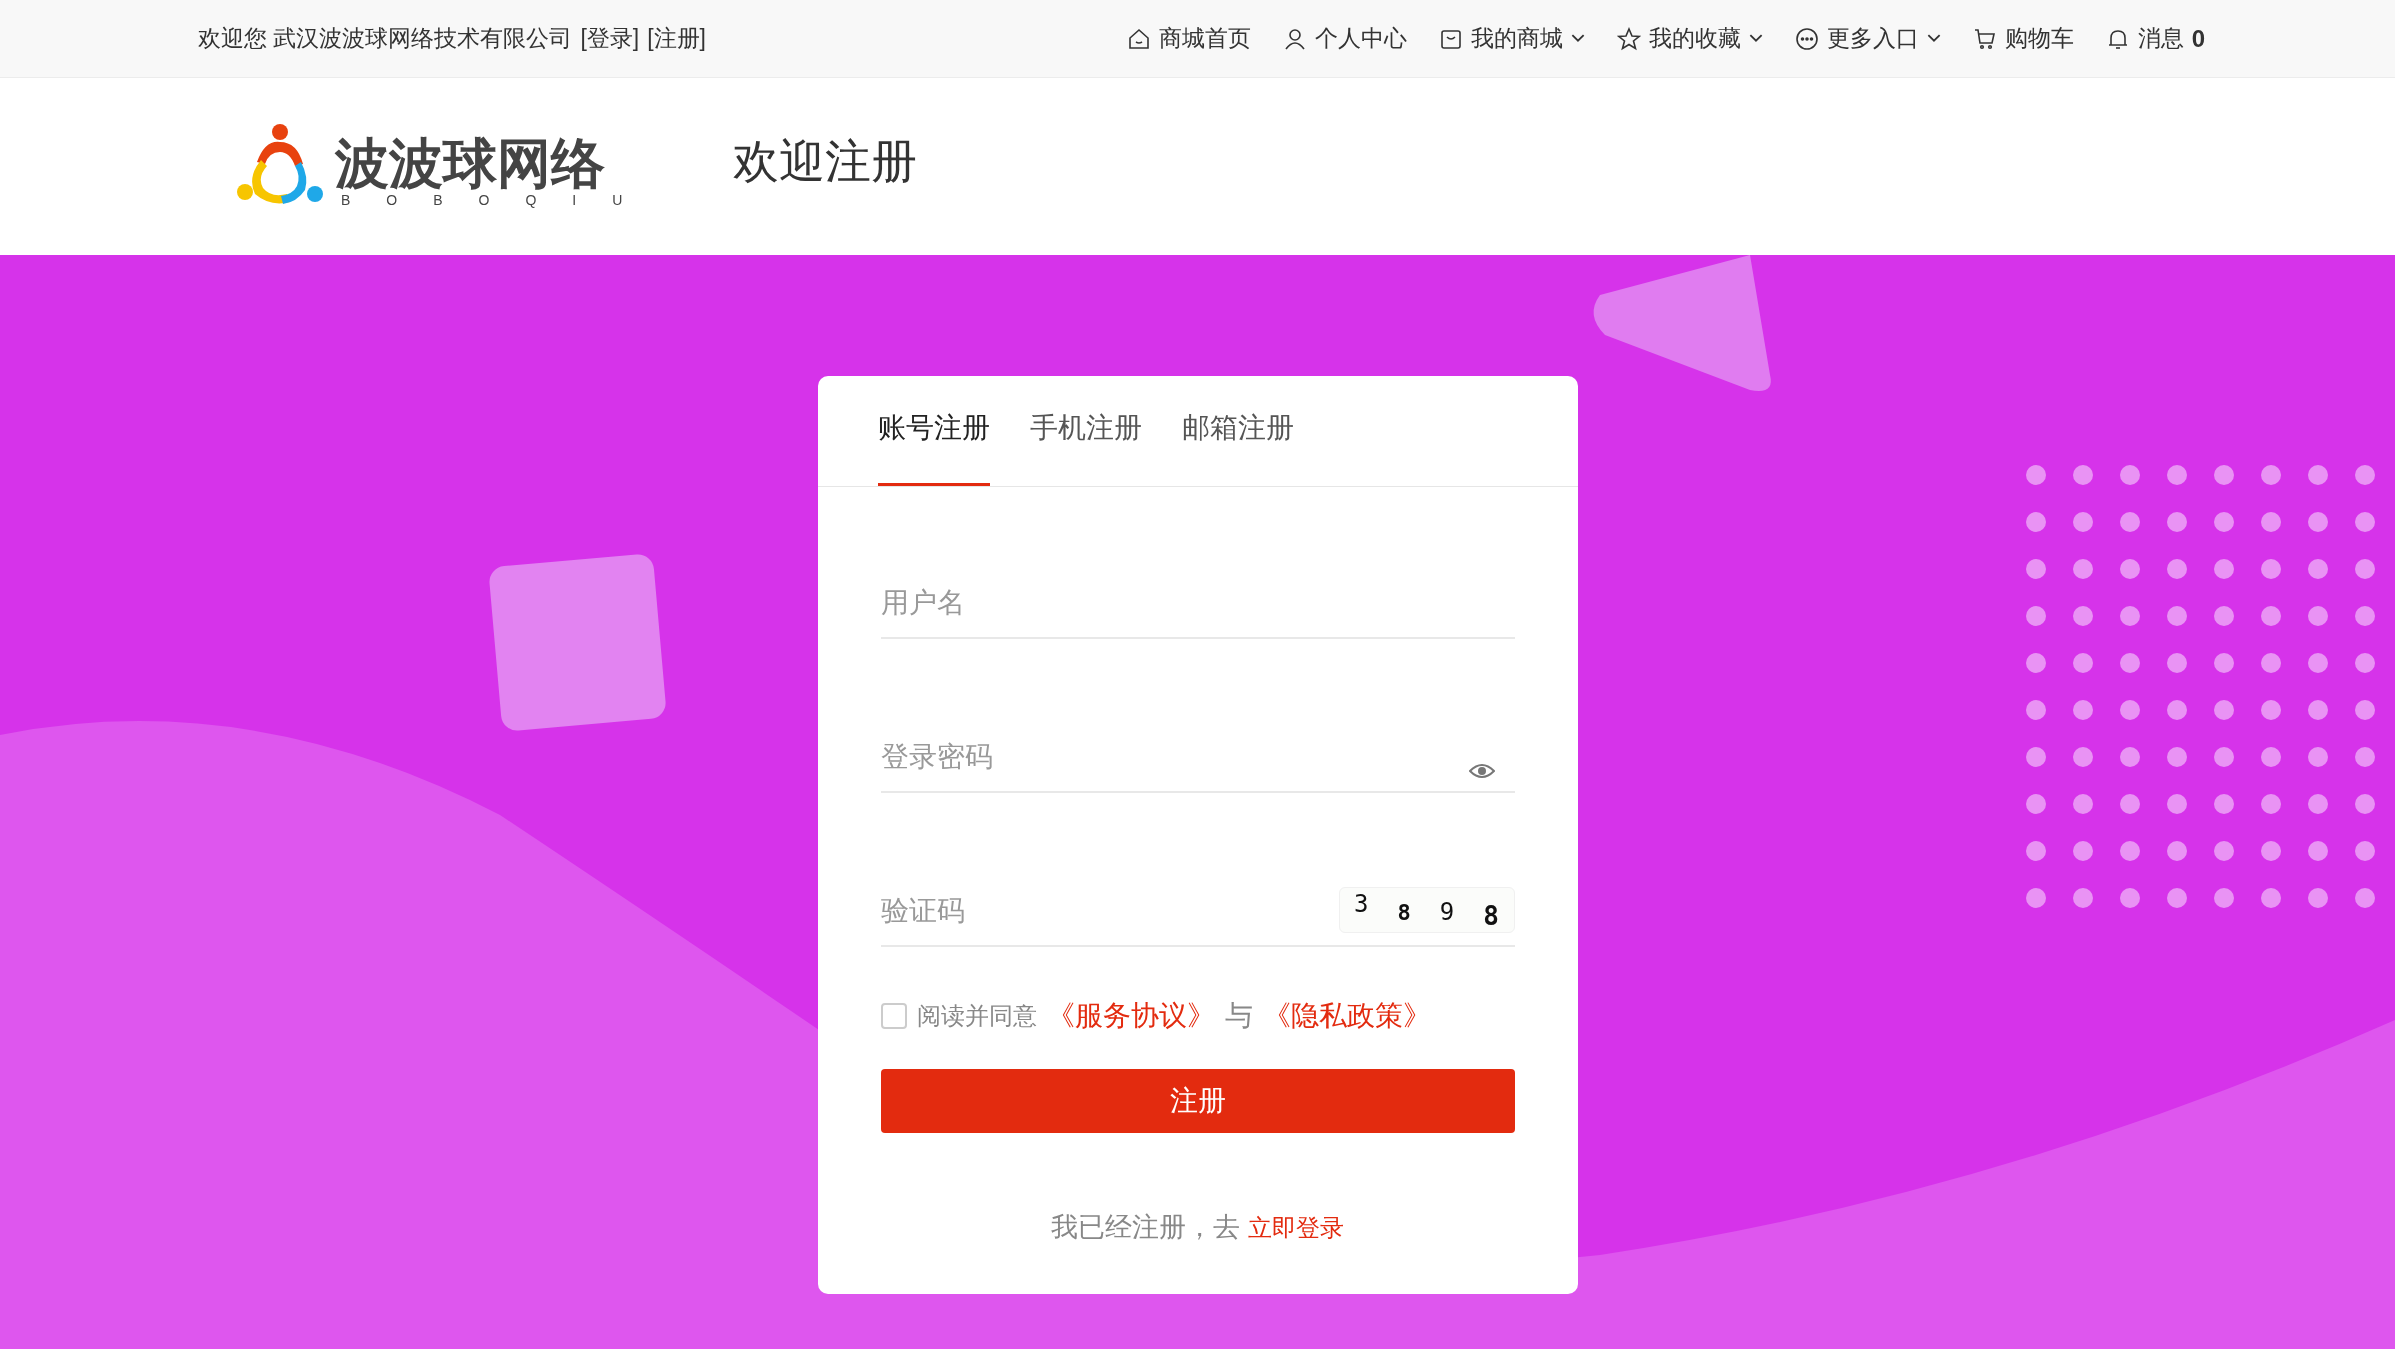 This screenshot has height=1349, width=2395. What do you see at coordinates (933, 447) in the screenshot?
I see `tab: 账号注册` at bounding box center [933, 447].